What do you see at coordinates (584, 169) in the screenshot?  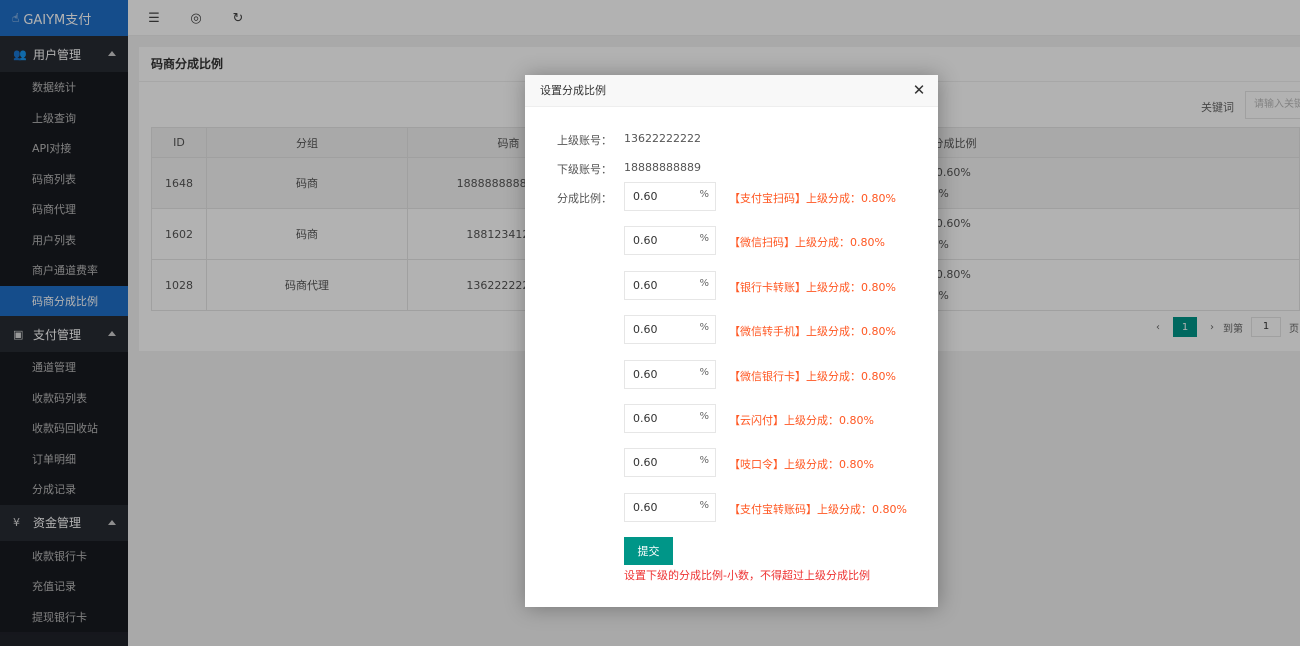 I see `child-account-label: 下级账号：` at bounding box center [584, 169].